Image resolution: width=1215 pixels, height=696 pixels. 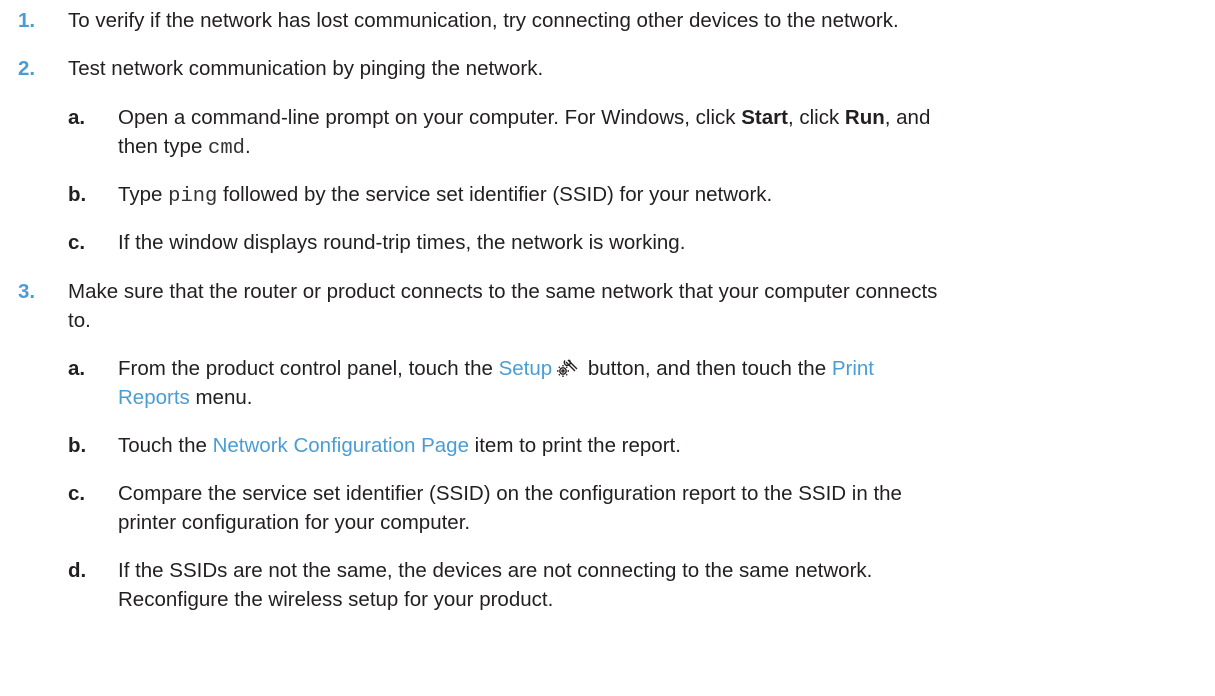 What do you see at coordinates (154, 397) in the screenshot?
I see `print-reports-menu-label-part-2: Reports` at bounding box center [154, 397].